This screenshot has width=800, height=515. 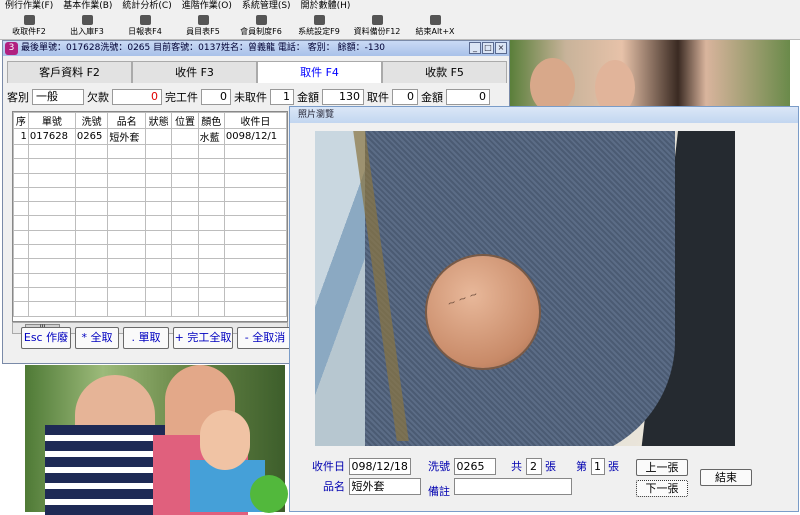 What do you see at coordinates (146, 338) in the screenshot?
I see `pick-single-button: . 單取` at bounding box center [146, 338].